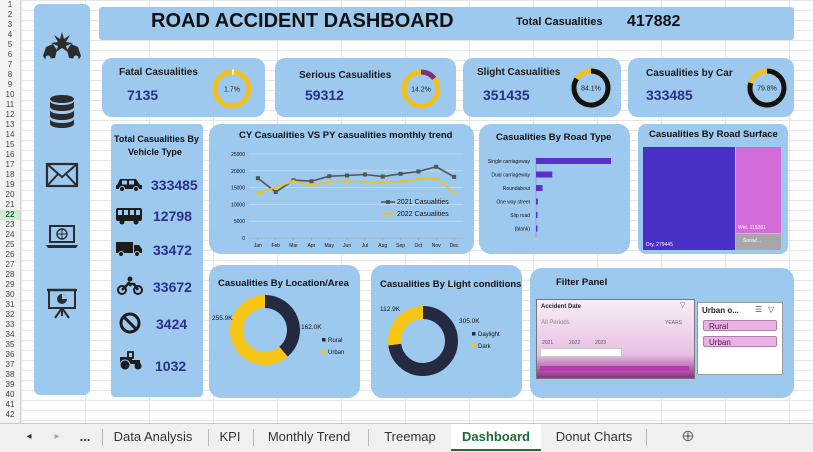  I want to click on row-number: 40, so click(10, 395).